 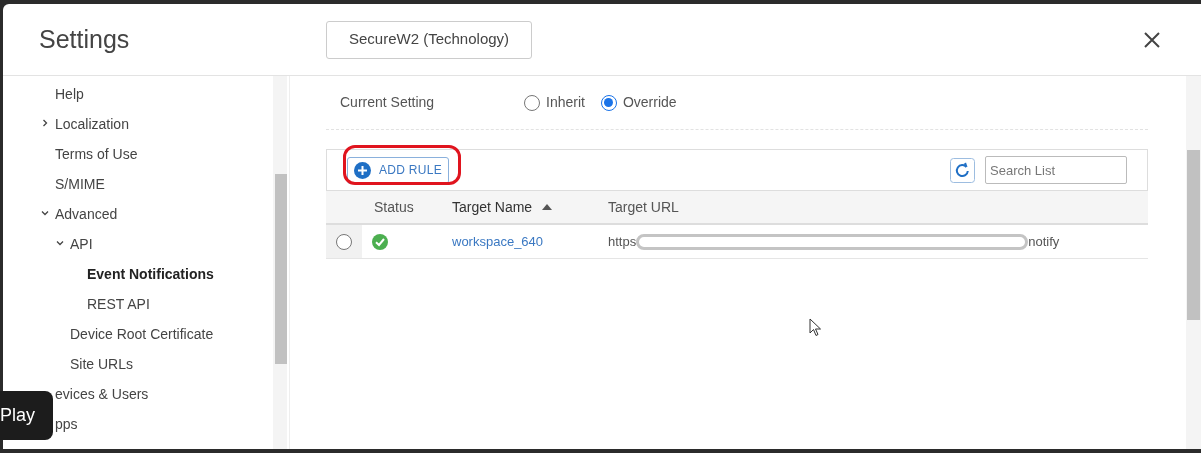 What do you see at coordinates (86, 214) in the screenshot?
I see `sidebar-item: Advanced` at bounding box center [86, 214].